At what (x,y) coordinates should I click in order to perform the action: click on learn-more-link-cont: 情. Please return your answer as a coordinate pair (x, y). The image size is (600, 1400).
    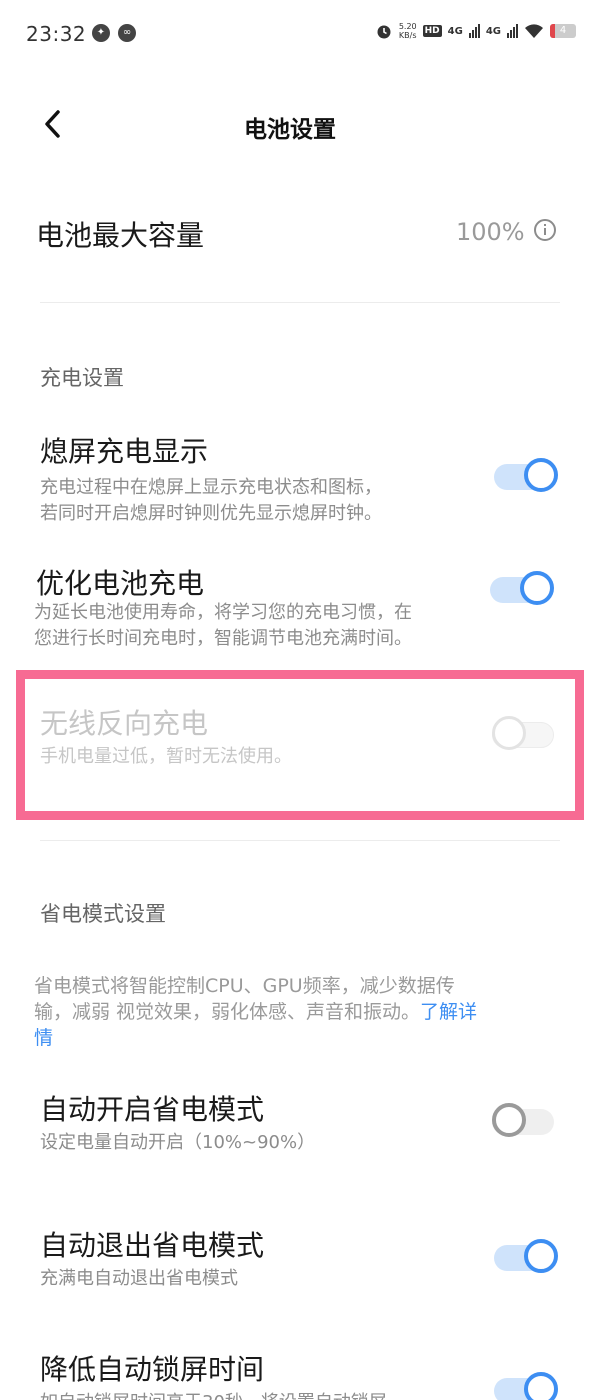
    Looking at the image, I should click on (43, 1038).